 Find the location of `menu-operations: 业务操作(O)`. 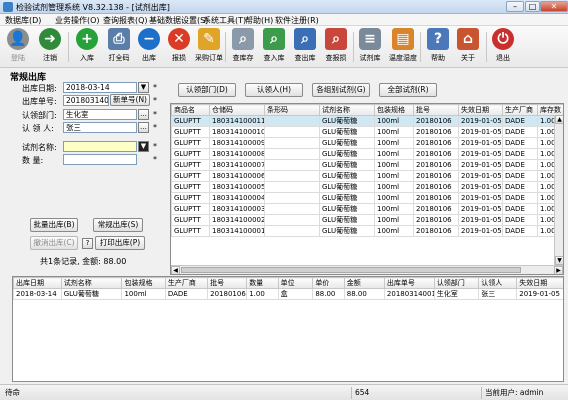

menu-operations: 业务操作(O) is located at coordinates (77, 20).